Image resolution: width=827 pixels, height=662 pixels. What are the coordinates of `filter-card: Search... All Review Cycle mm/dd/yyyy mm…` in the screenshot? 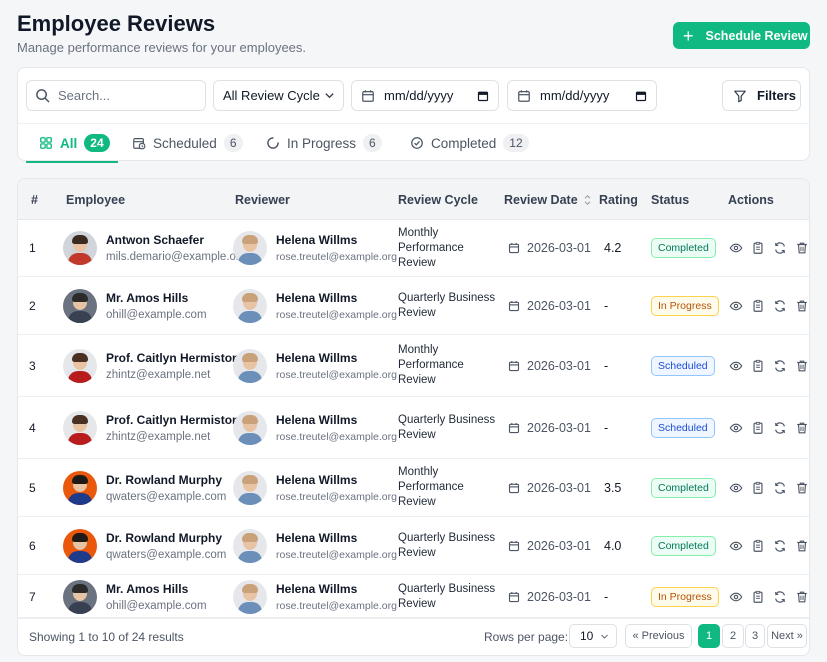 It's located at (413, 115).